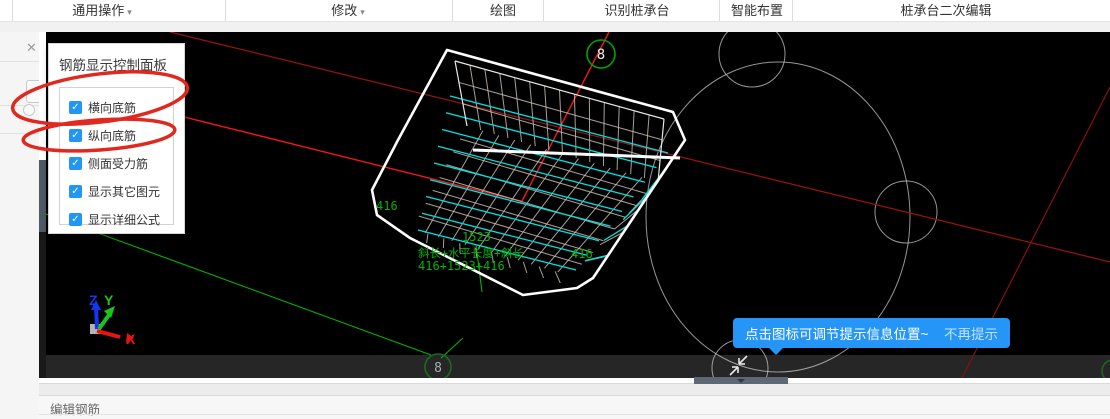 The height and width of the screenshot is (419, 1110). I want to click on toolbar-substrip, so click(555, 27).